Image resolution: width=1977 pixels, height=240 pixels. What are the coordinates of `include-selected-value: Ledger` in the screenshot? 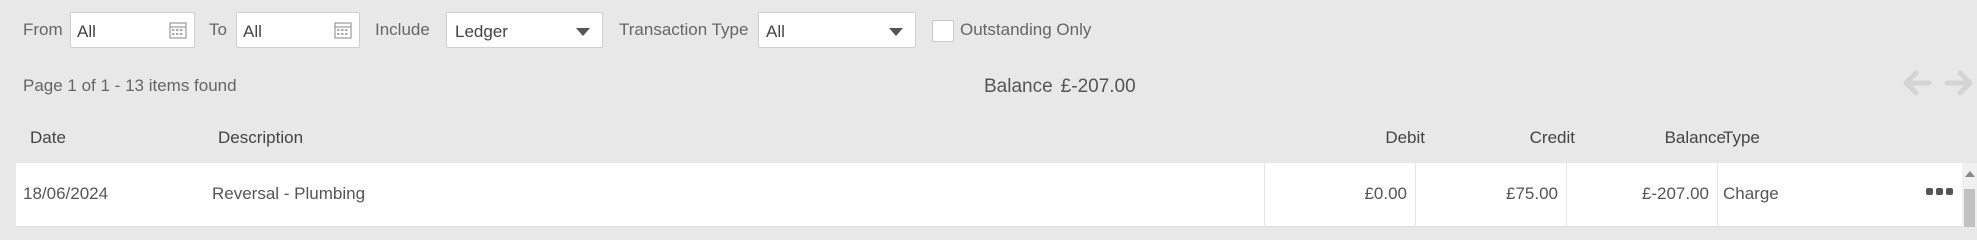 It's located at (481, 31).